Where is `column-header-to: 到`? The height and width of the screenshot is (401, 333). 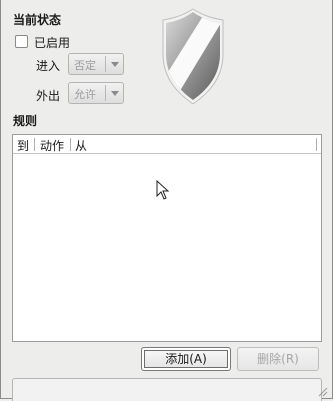
column-header-to: 到 is located at coordinates (23, 145).